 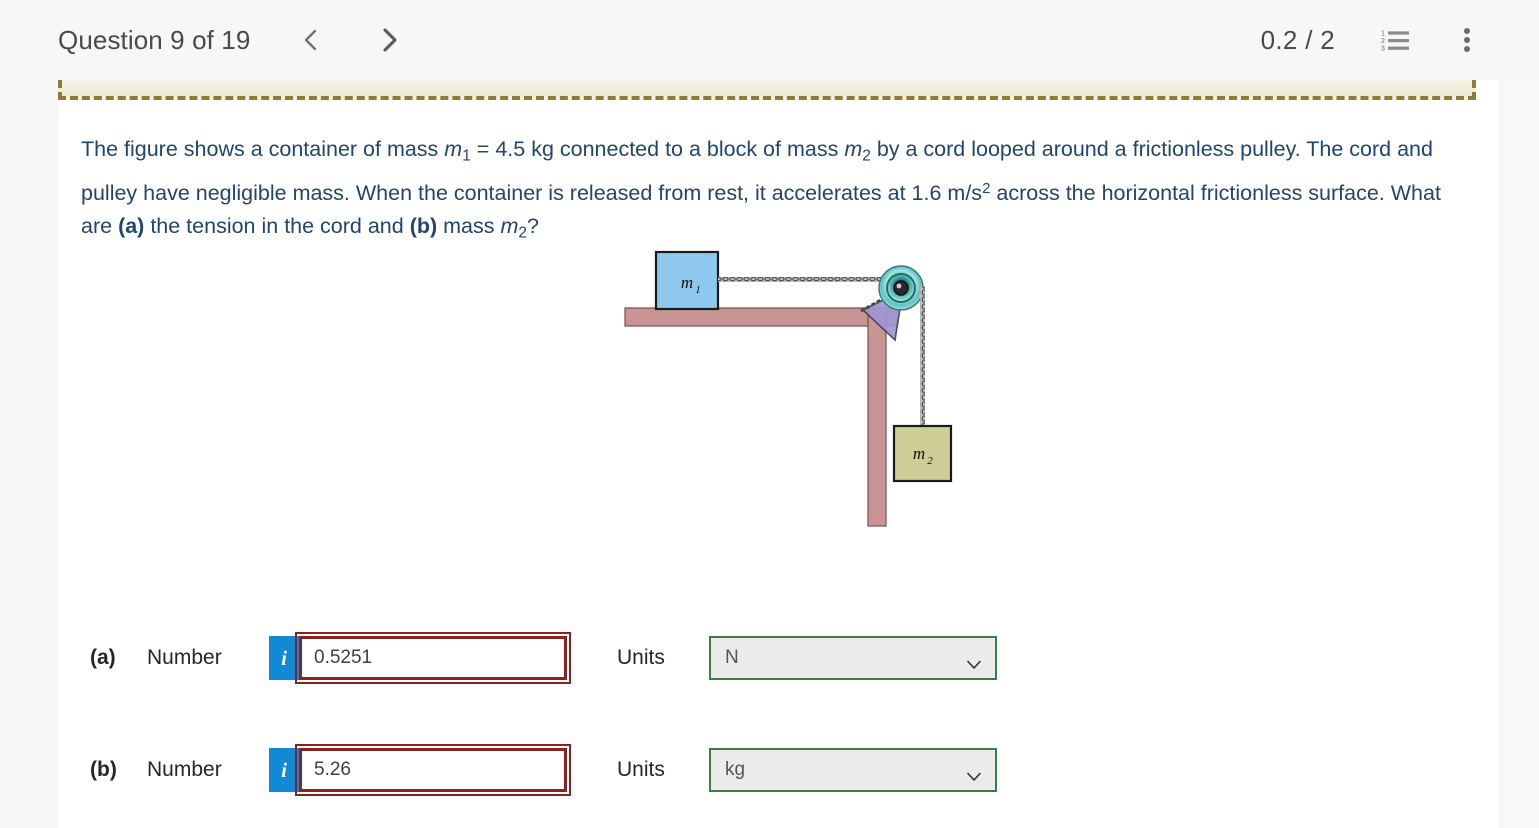 I want to click on answer-row-b: (b) Number i Units kg, so click(x=543, y=770).